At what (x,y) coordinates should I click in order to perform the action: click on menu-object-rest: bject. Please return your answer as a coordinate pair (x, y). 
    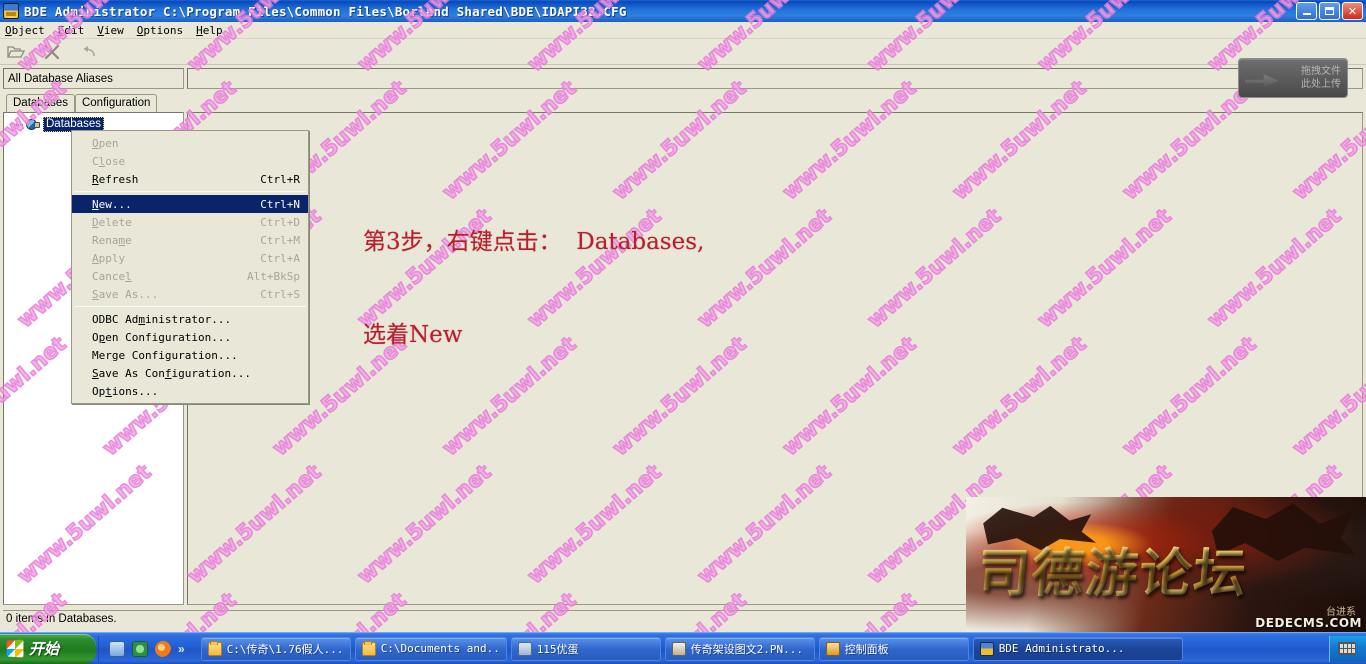
    Looking at the image, I should click on (28, 30).